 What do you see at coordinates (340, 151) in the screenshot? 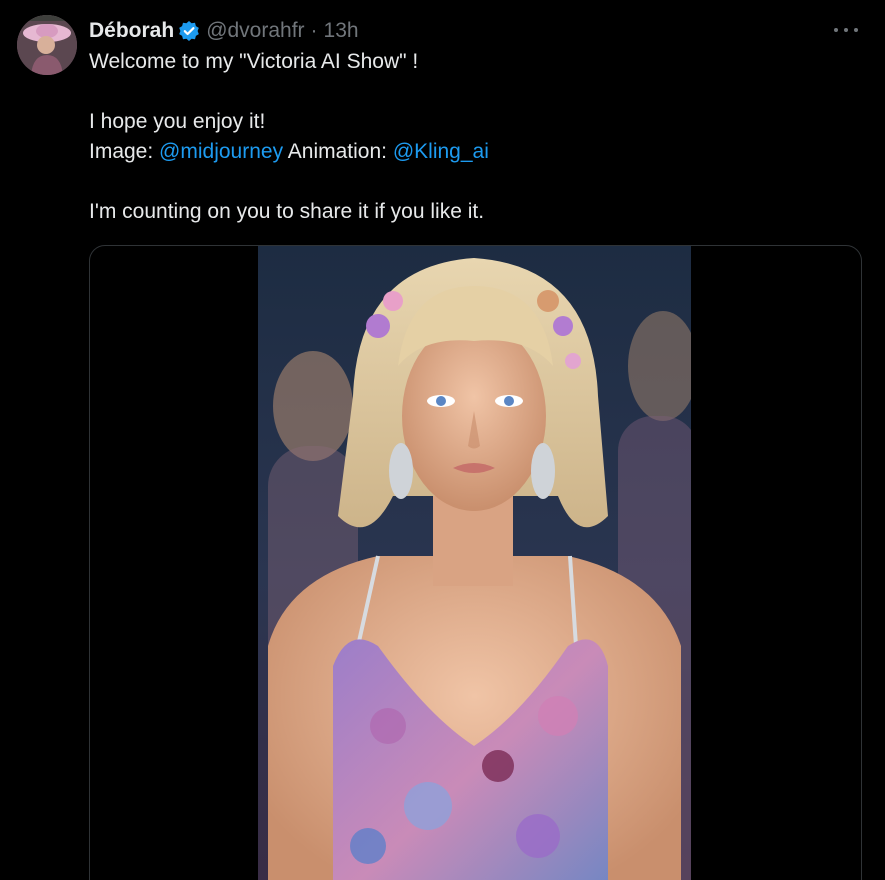
I see `animation-label: Animation:` at bounding box center [340, 151].